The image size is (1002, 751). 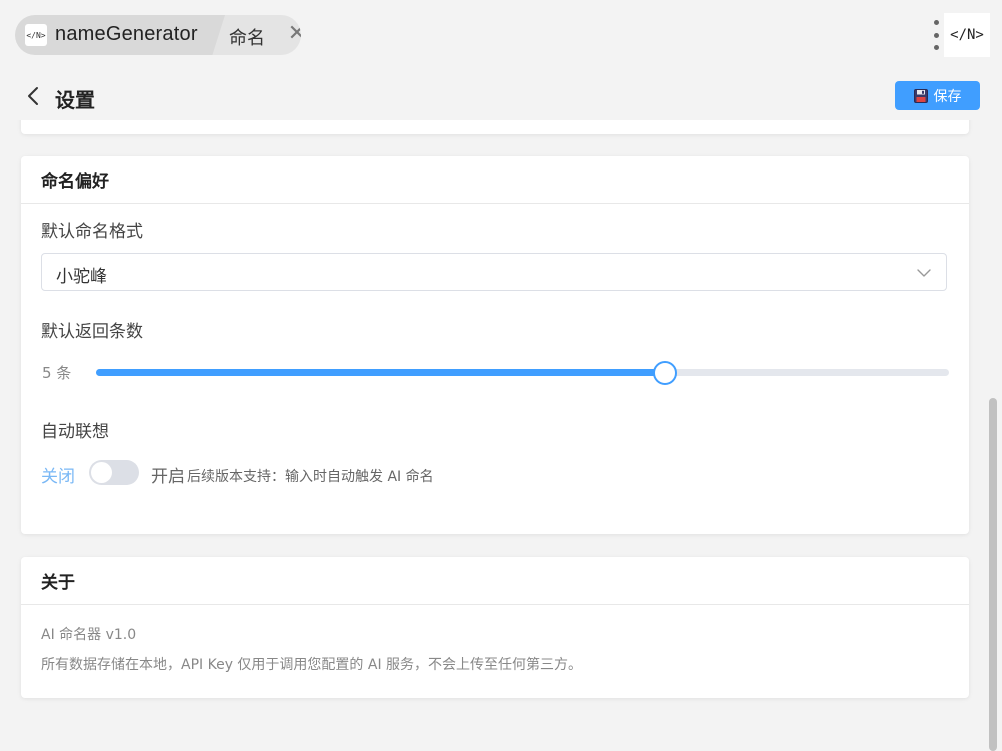 What do you see at coordinates (495, 180) in the screenshot?
I see `card-title: 命名偏好` at bounding box center [495, 180].